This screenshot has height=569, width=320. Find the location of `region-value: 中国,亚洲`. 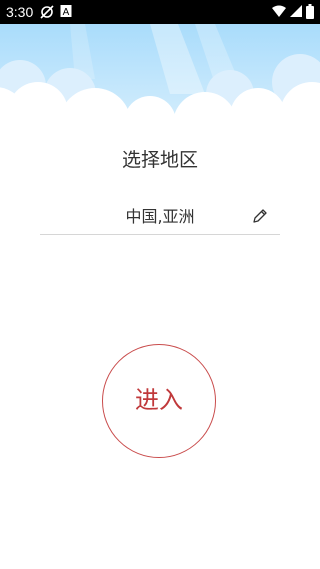

region-value: 中国,亚洲 is located at coordinates (160, 216).